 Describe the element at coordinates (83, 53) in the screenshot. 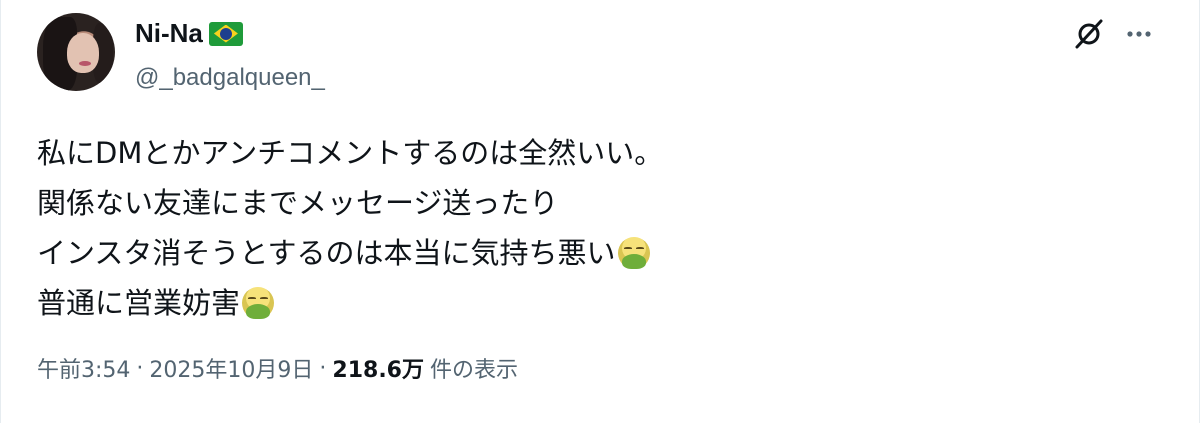

I see `avatar-face` at that location.